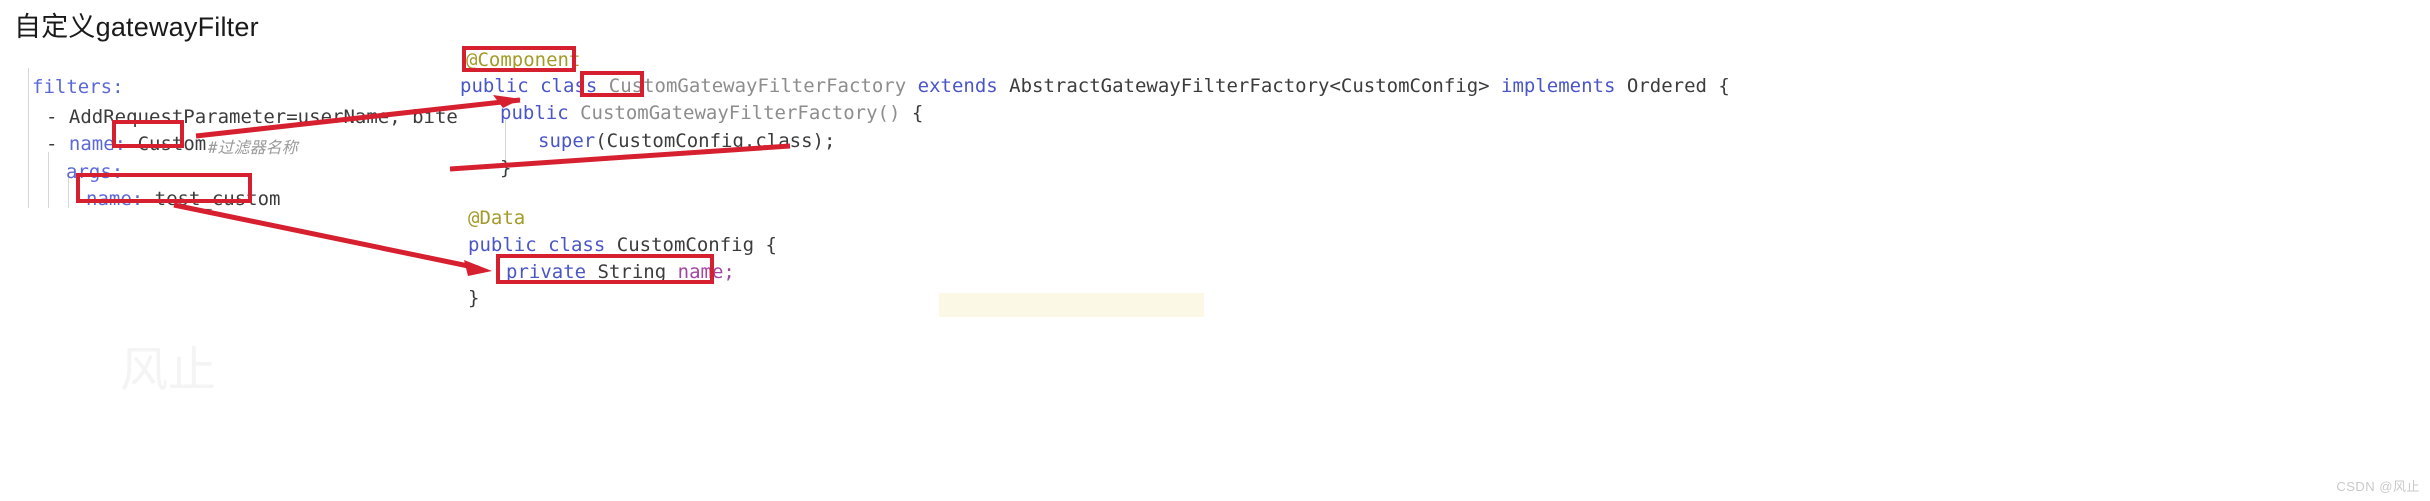 The image size is (2430, 501). Describe the element at coordinates (1558, 86) in the screenshot. I see `kw-implements: implements` at that location.